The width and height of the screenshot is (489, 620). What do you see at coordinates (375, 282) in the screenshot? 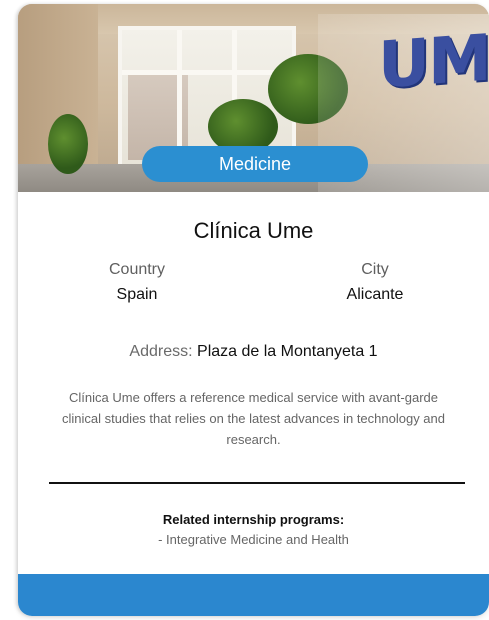
I see `city-info: City Alicante` at bounding box center [375, 282].